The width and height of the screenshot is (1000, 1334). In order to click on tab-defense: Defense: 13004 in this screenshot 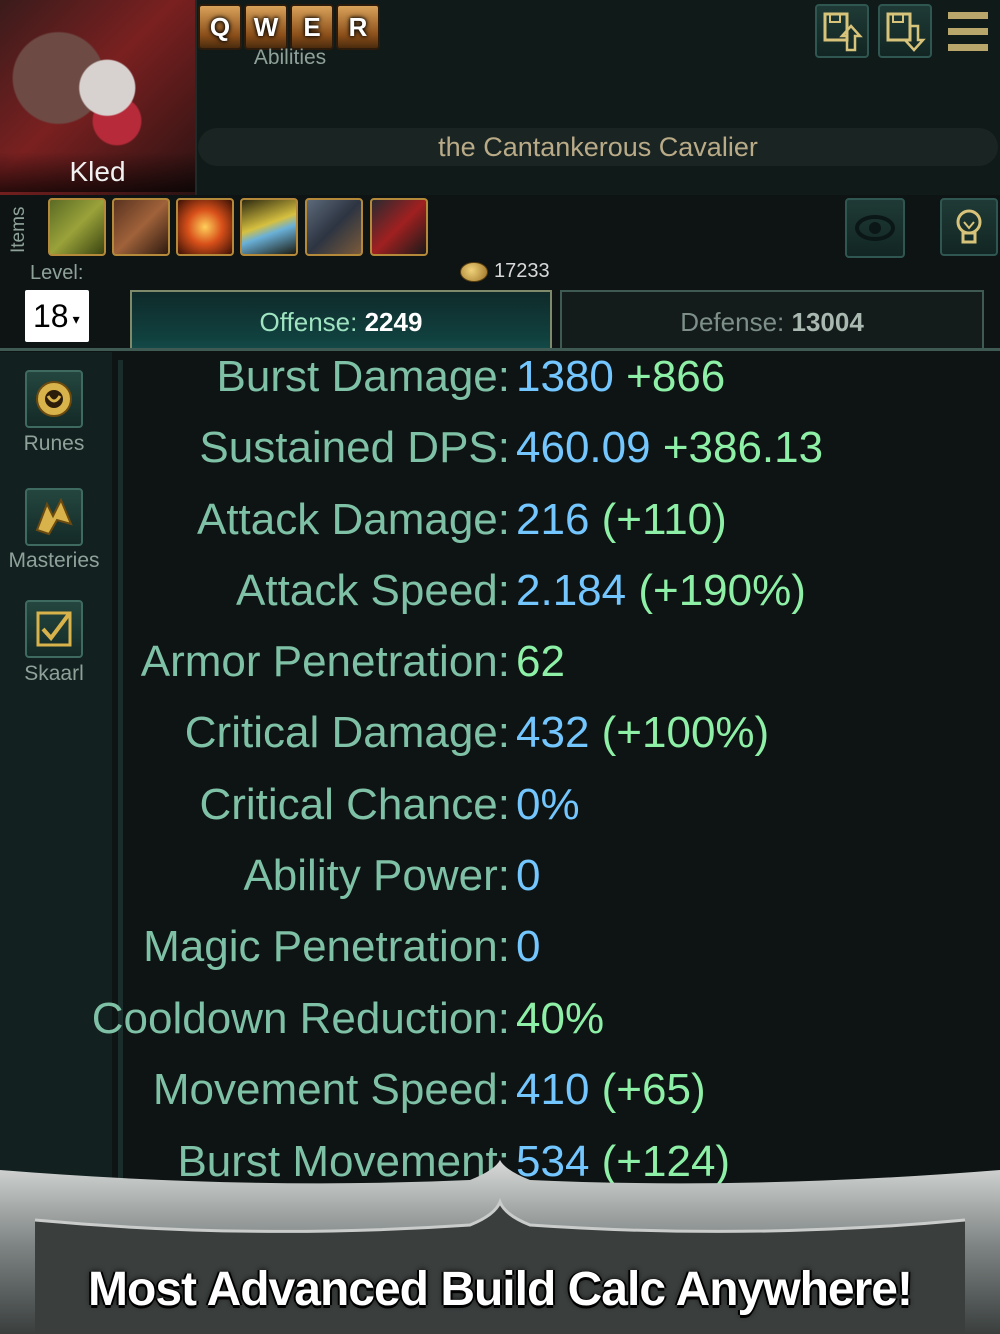, I will do `click(772, 320)`.